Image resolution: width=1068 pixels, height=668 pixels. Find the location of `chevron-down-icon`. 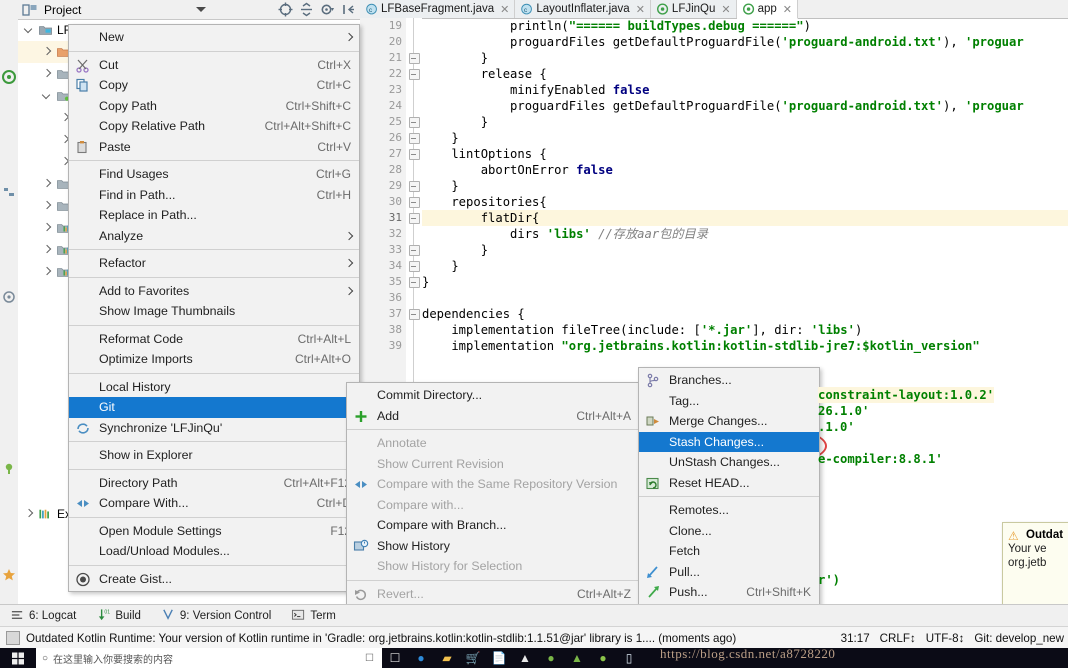

chevron-down-icon is located at coordinates (201, 9).